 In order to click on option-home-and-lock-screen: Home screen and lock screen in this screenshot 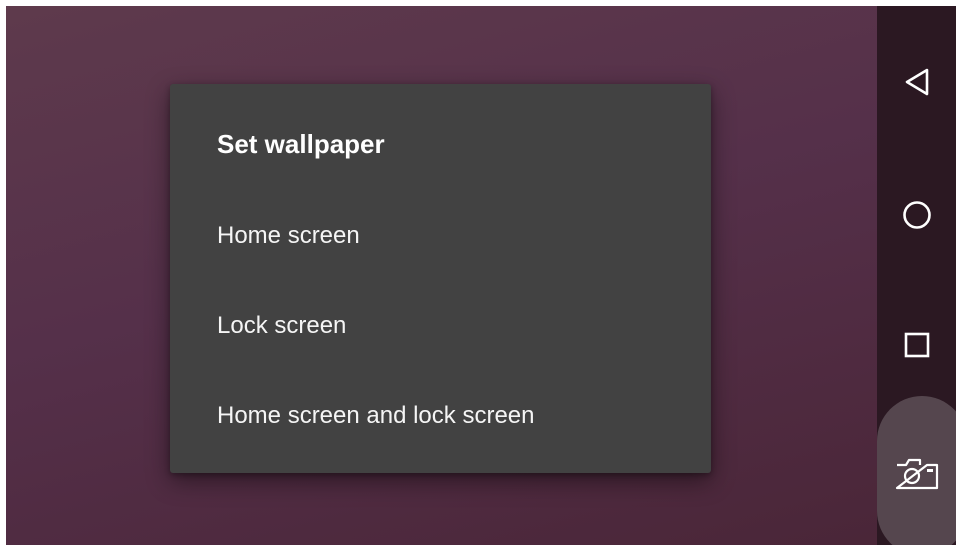, I will do `click(440, 416)`.